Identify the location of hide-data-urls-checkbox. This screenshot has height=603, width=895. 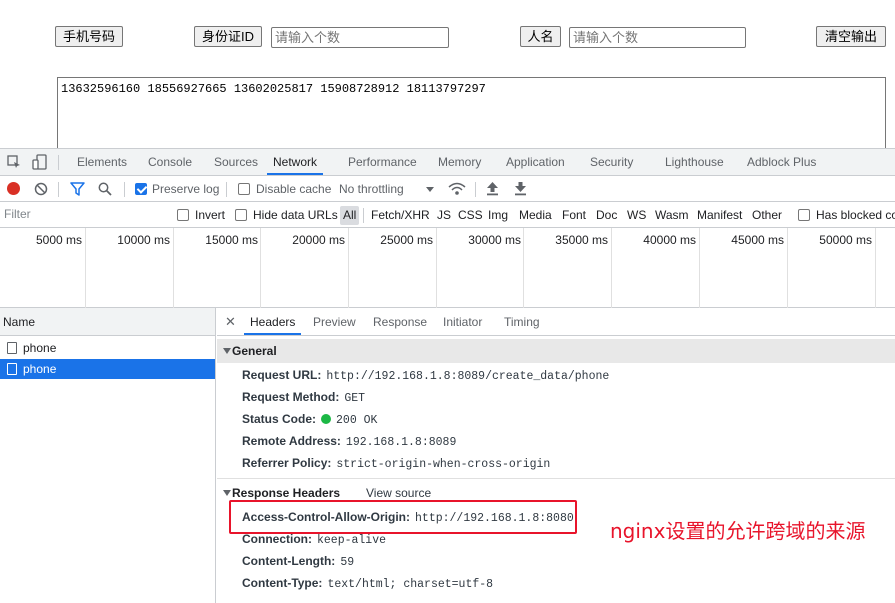
(241, 215).